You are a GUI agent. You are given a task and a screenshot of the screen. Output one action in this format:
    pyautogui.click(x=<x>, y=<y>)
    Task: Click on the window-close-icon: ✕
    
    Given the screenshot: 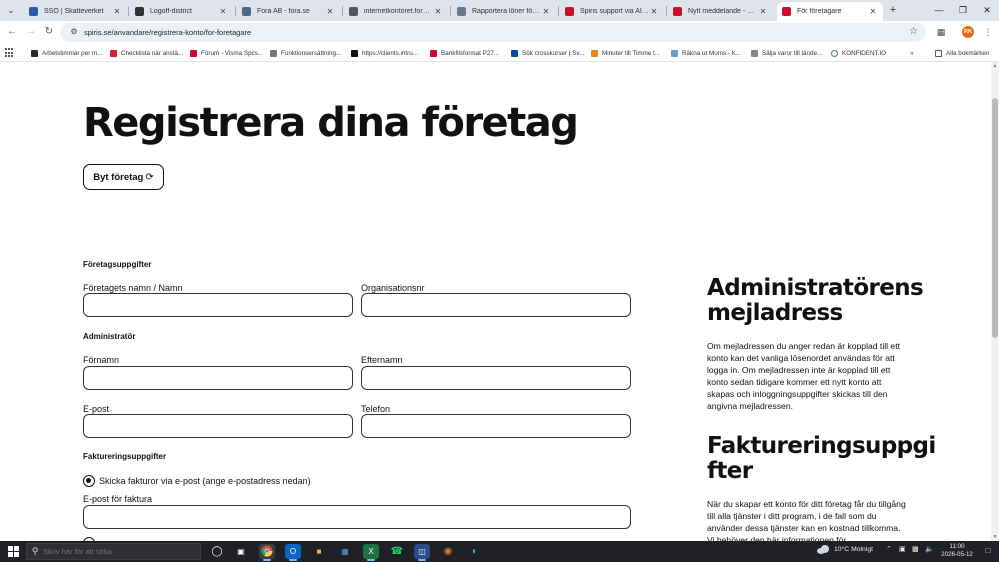 What is the action you would take?
    pyautogui.click(x=987, y=10)
    